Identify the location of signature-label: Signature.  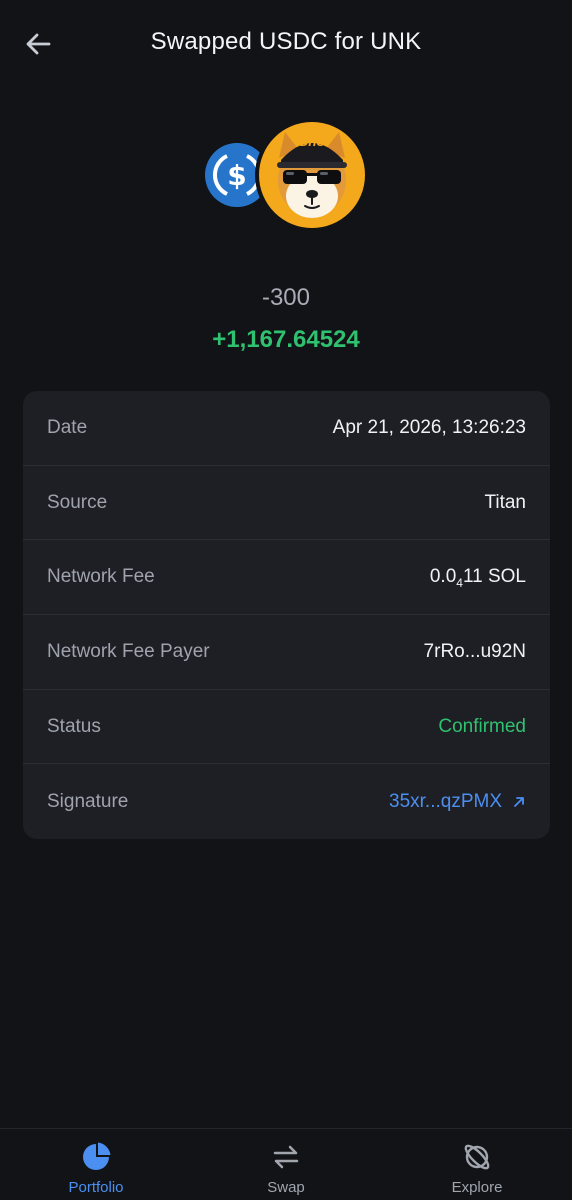
(88, 801).